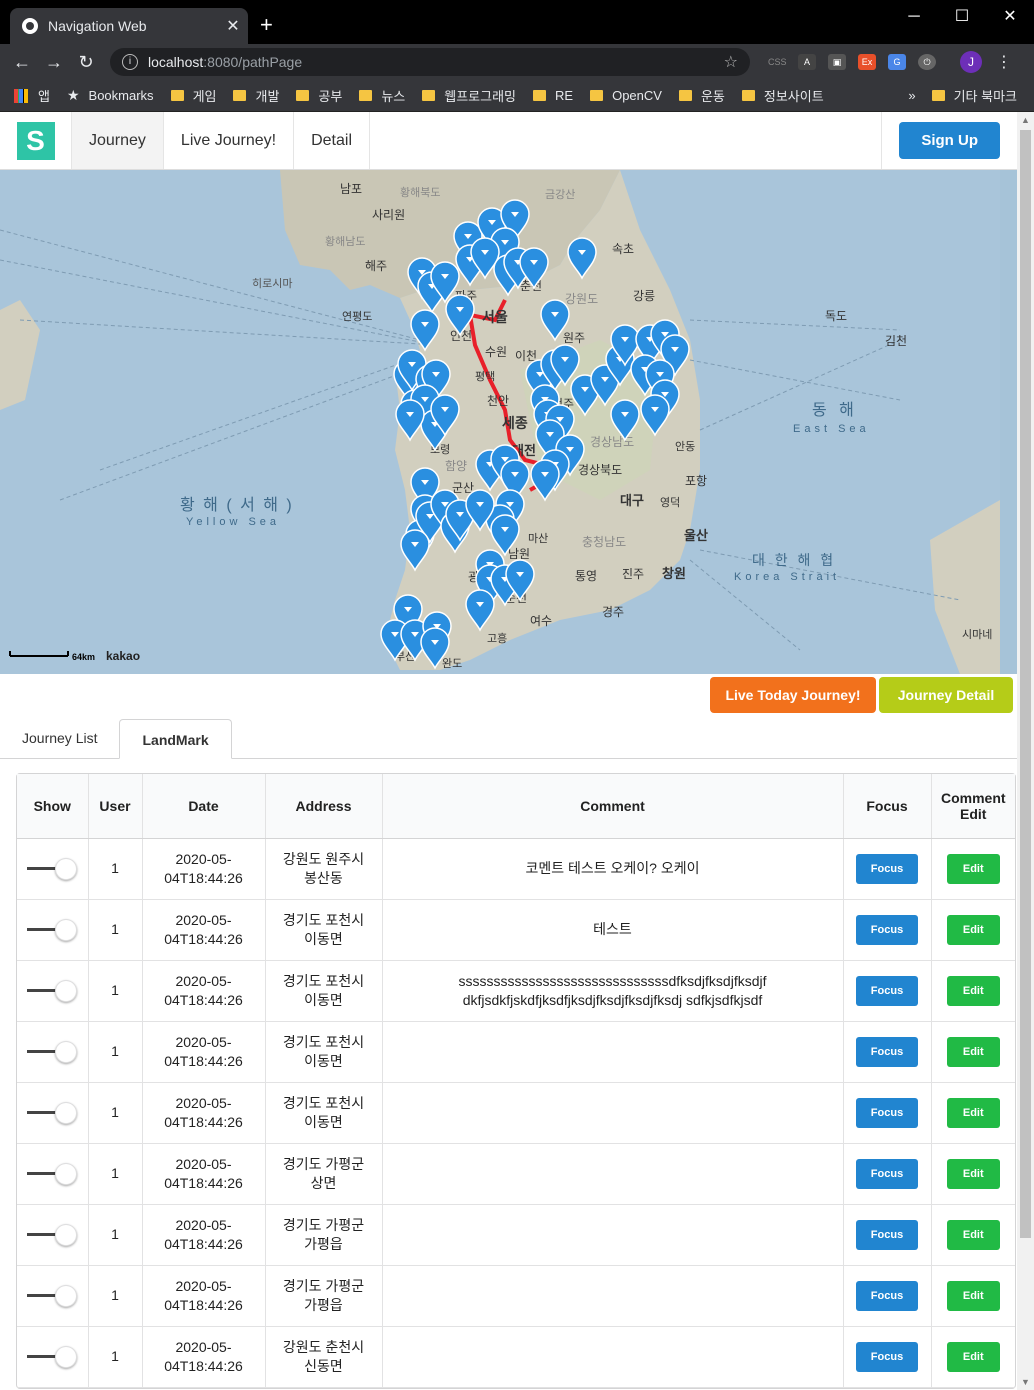 This screenshot has height=1390, width=1034. What do you see at coordinates (831, 429) in the screenshot?
I see `sea-label: East Sea` at bounding box center [831, 429].